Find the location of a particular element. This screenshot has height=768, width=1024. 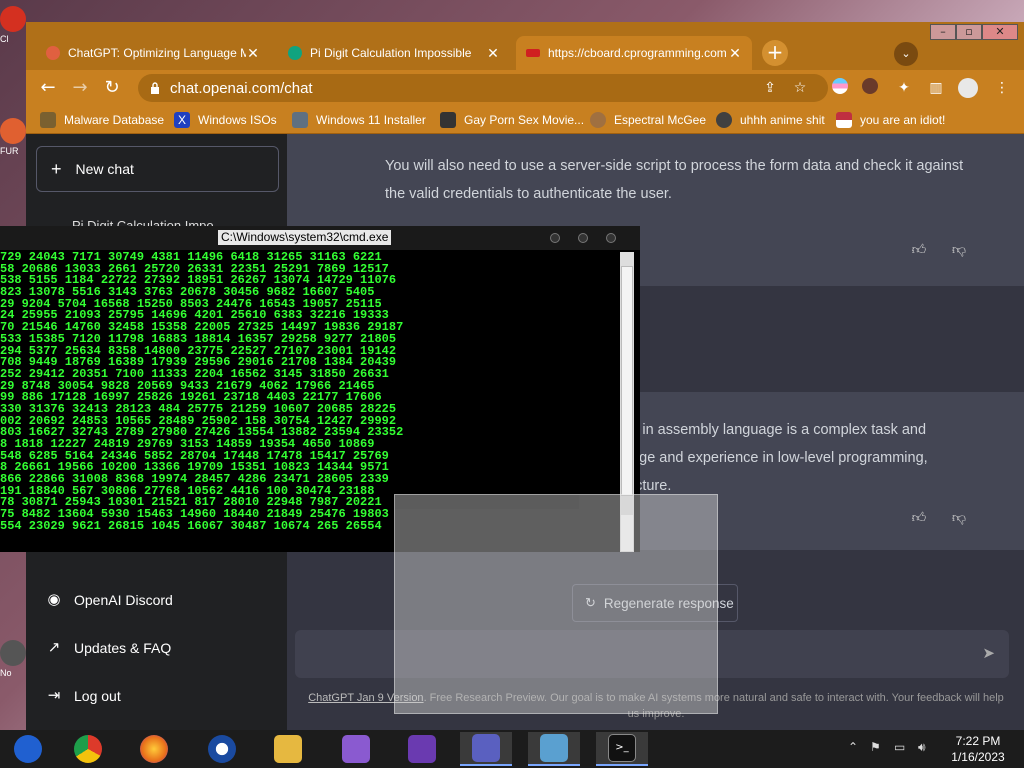

tab-cboard: https://cboard.cprogramming.com ✕ is located at coordinates (634, 53).